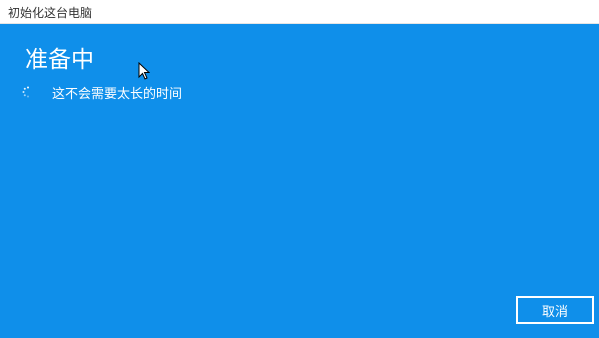  Describe the element at coordinates (144, 71) in the screenshot. I see `mouse-cursor-icon` at that location.